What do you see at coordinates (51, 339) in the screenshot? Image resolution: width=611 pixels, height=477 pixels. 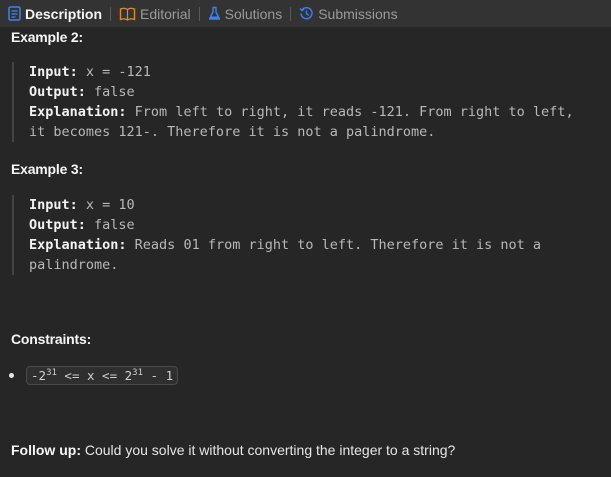 I see `constraints-heading: Constraints:` at bounding box center [51, 339].